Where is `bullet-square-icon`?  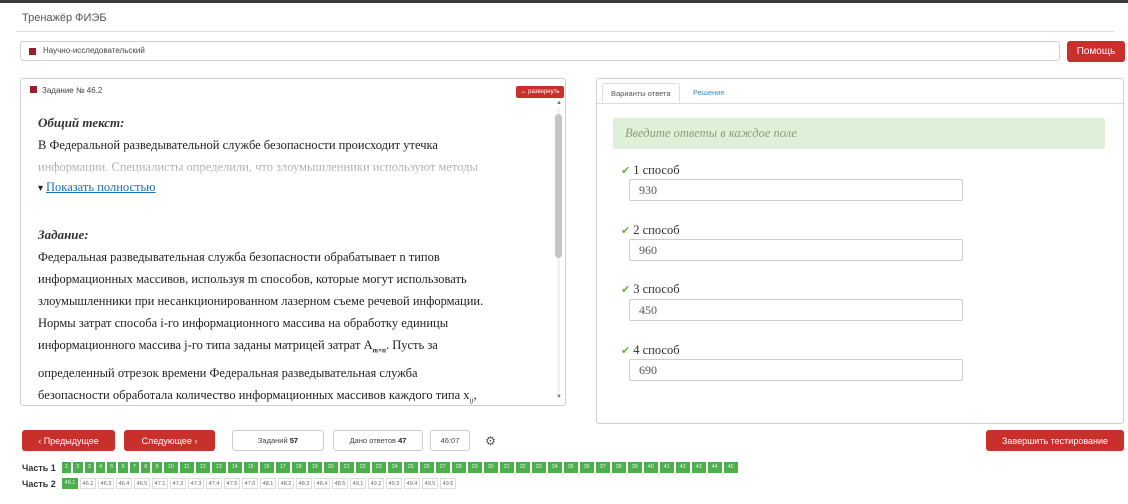 bullet-square-icon is located at coordinates (32, 51).